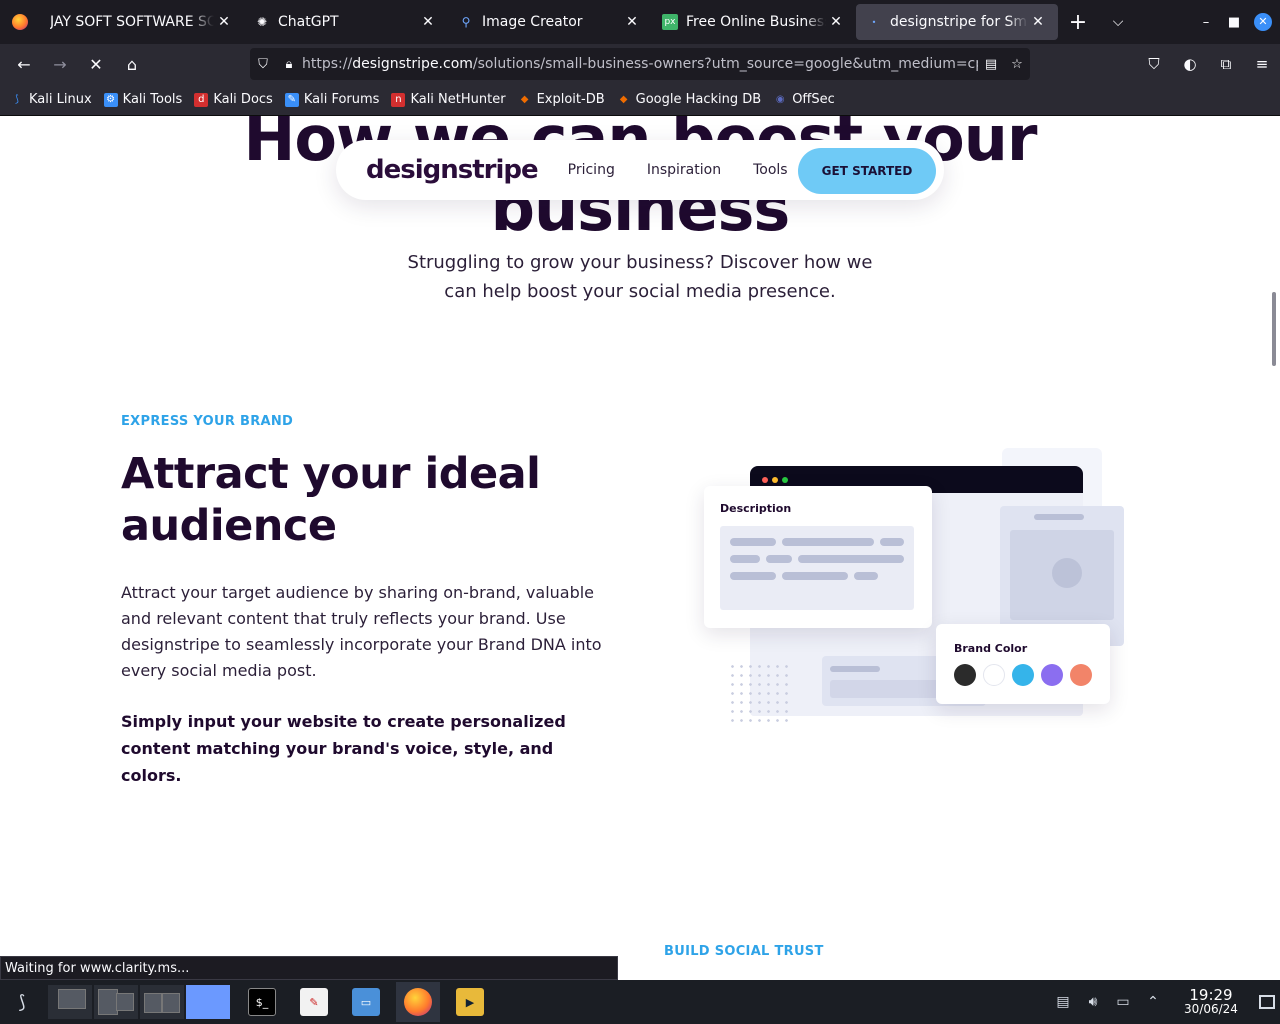 The image size is (1280, 1024). I want to click on brand-illustration: Description Brand Color, so click(910, 596).